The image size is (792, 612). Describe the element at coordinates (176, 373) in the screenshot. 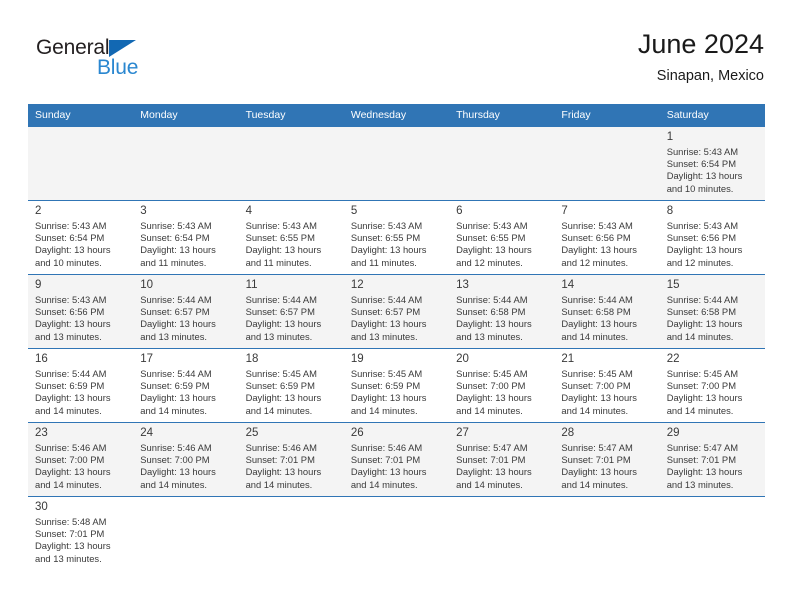

I see `day-sunrise-text: Sunrise: 5:44 AM` at that location.